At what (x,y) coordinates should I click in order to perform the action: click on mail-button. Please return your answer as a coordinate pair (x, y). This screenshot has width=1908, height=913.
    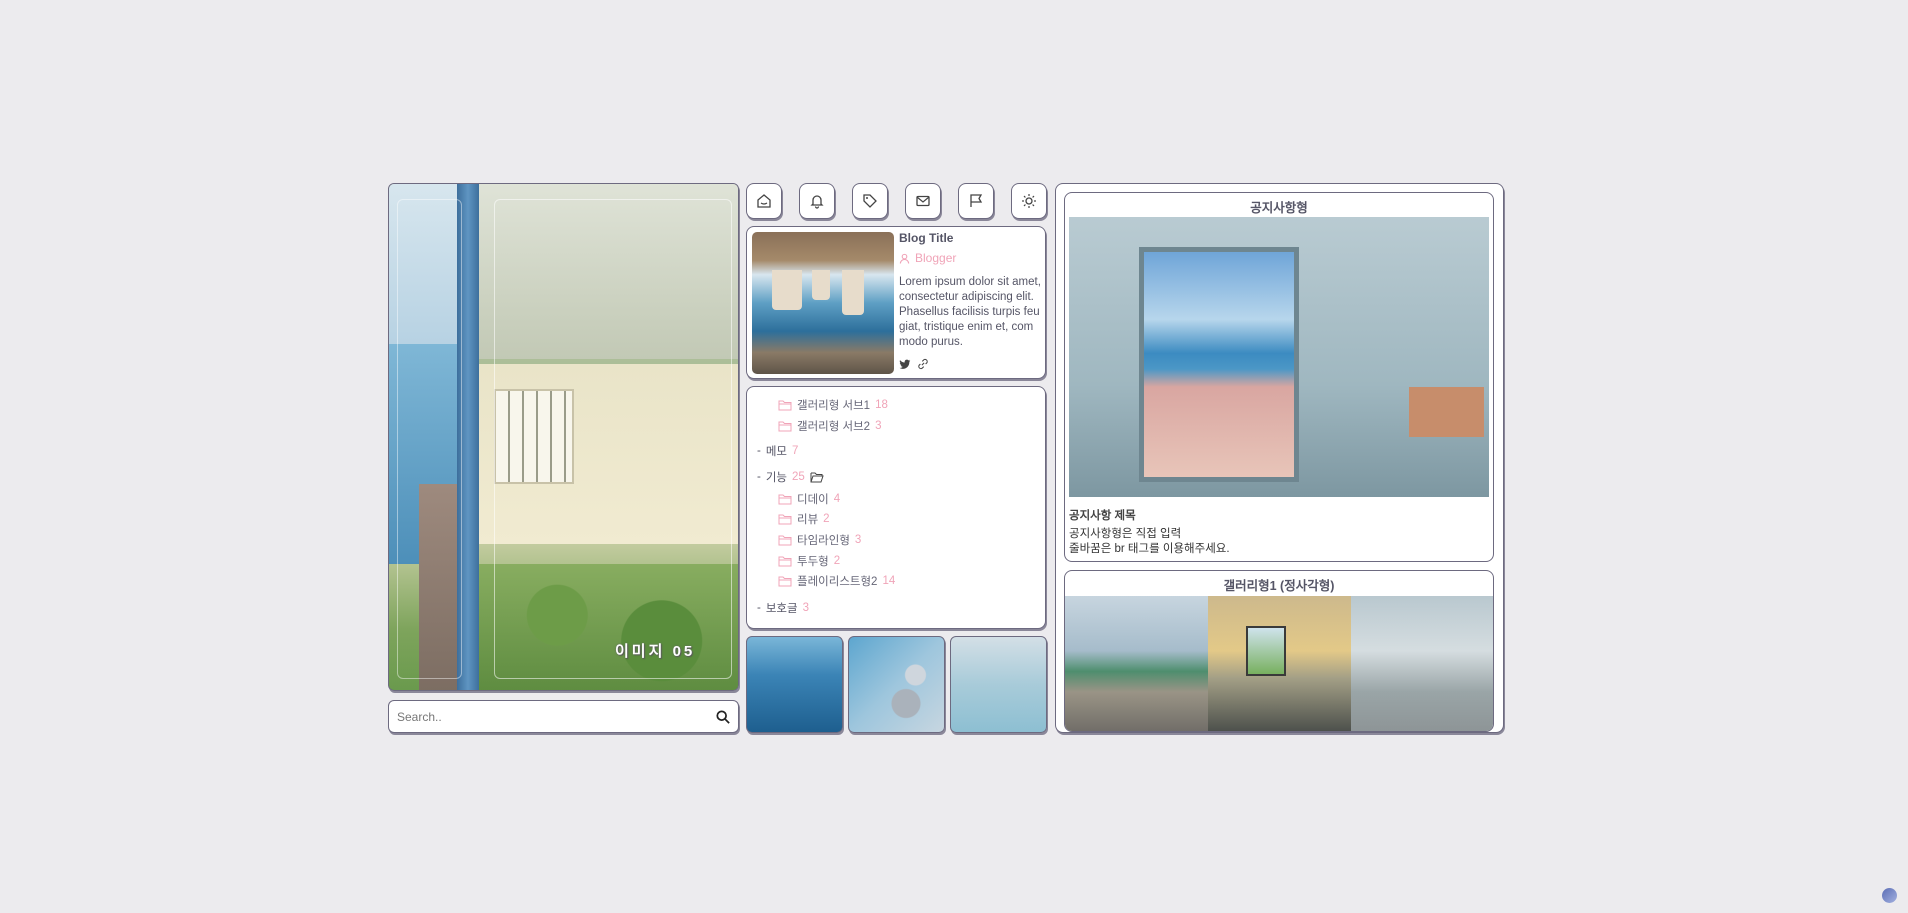
    Looking at the image, I should click on (923, 201).